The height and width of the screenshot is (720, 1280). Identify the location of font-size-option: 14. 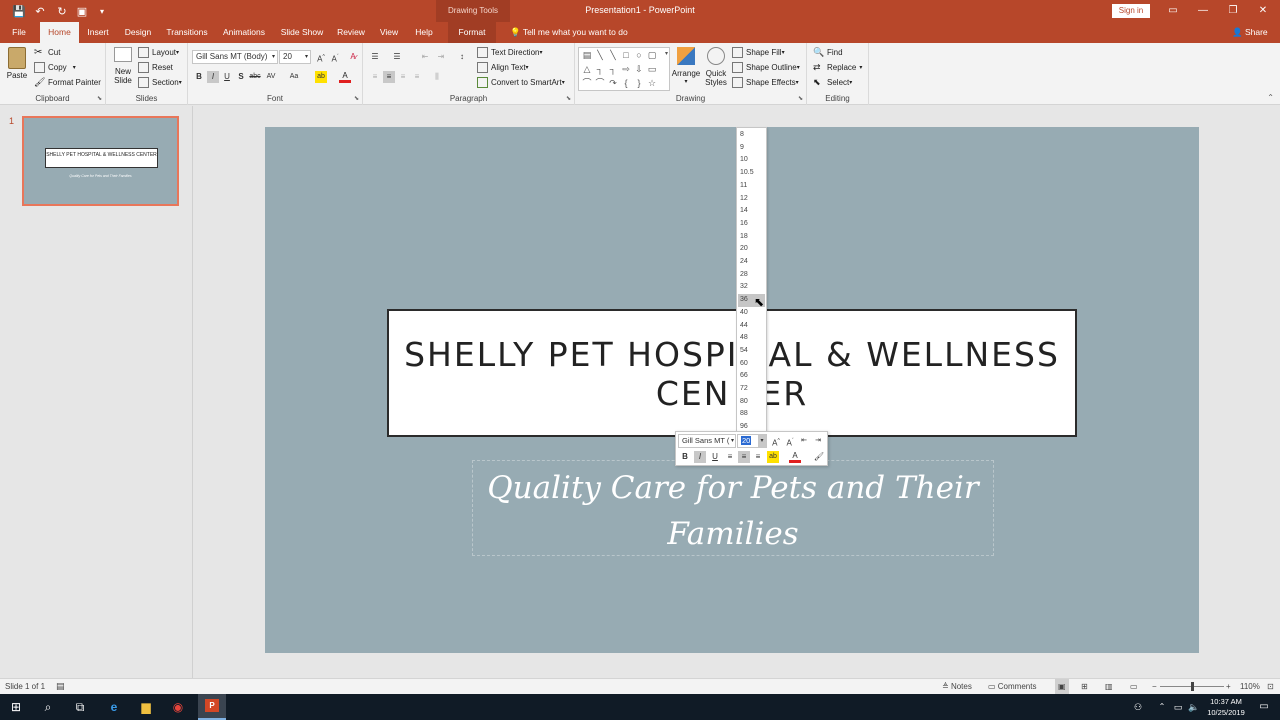
(751, 211).